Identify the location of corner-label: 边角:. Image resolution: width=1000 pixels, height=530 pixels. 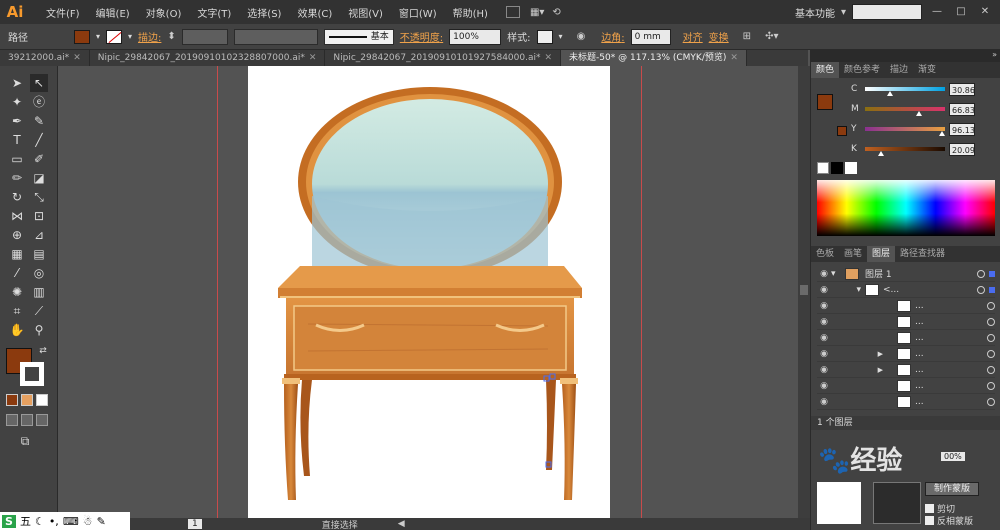
(612, 36).